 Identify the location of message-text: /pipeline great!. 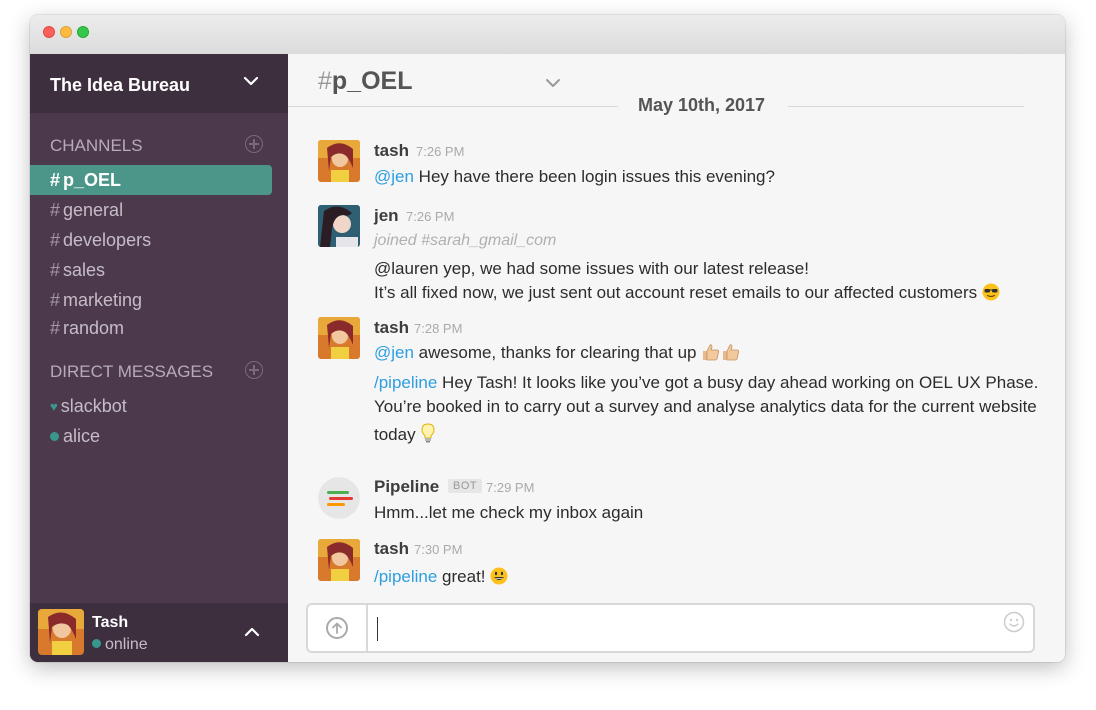
(441, 578).